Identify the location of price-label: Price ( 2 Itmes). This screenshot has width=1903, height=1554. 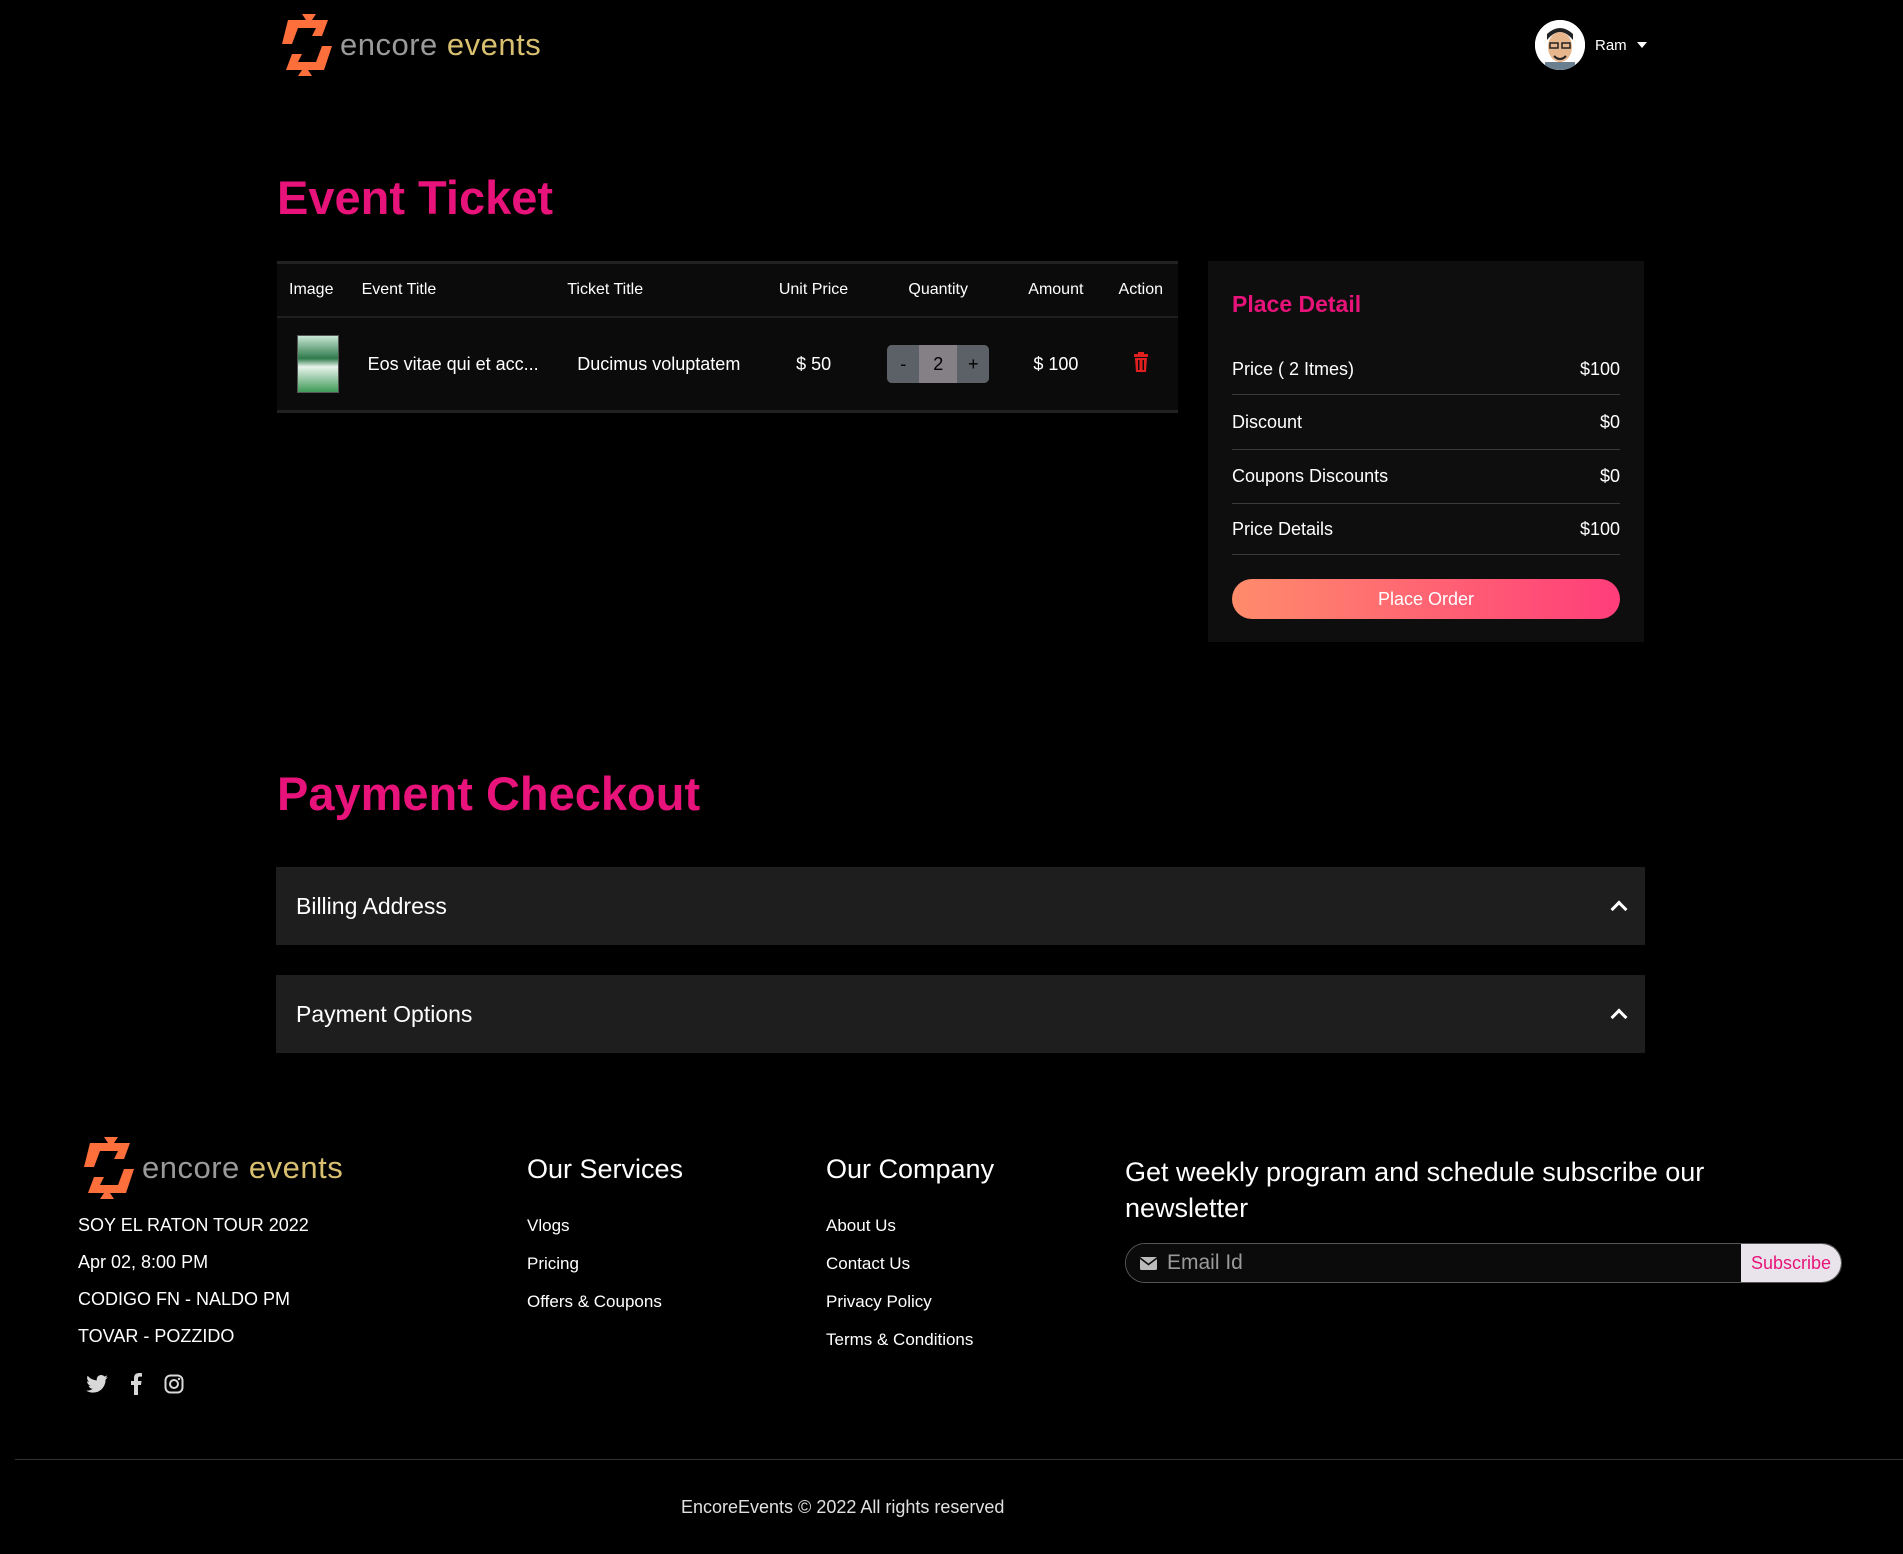
(1293, 369).